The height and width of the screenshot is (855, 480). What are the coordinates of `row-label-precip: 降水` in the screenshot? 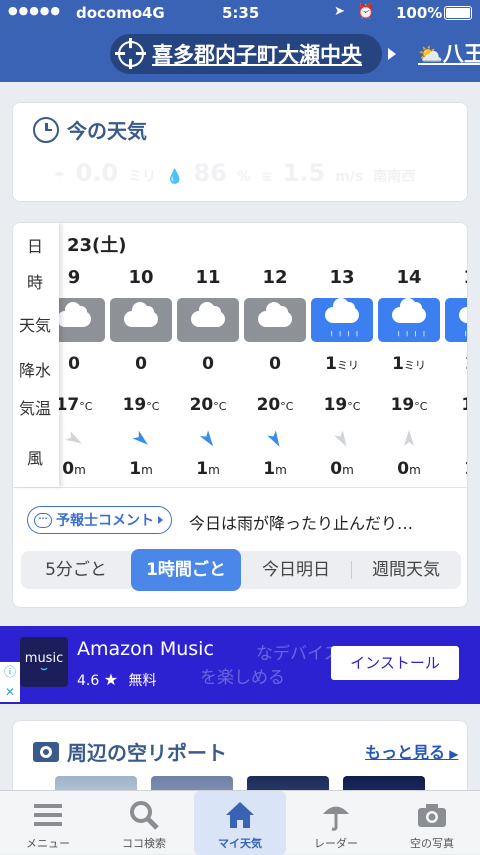 It's located at (34, 370).